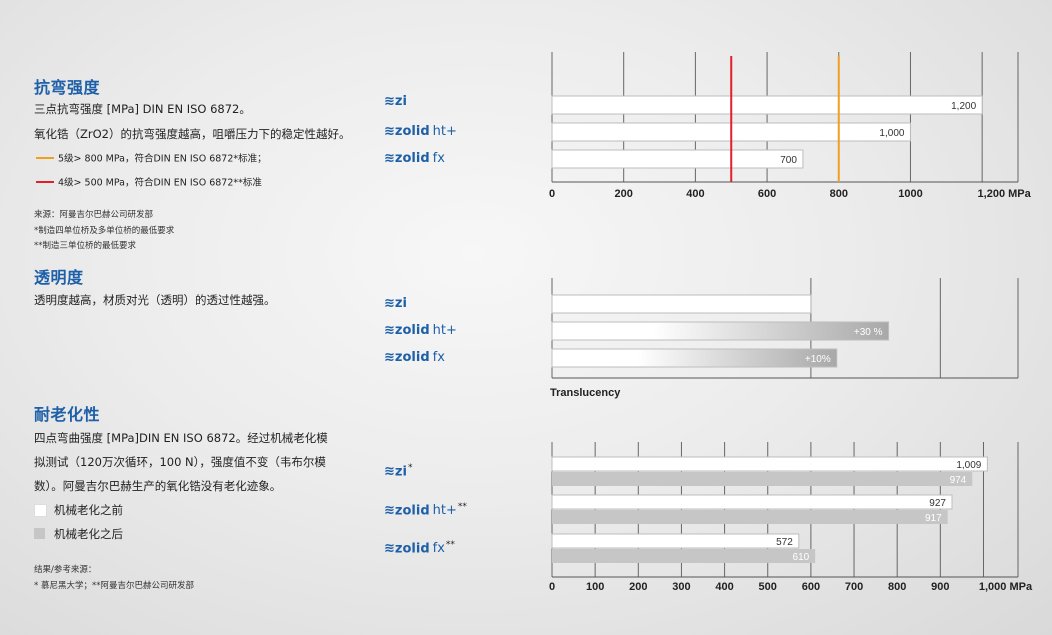 Image resolution: width=1052 pixels, height=635 pixels. What do you see at coordinates (638, 587) in the screenshot?
I see `chart3-tick-label: 200` at bounding box center [638, 587].